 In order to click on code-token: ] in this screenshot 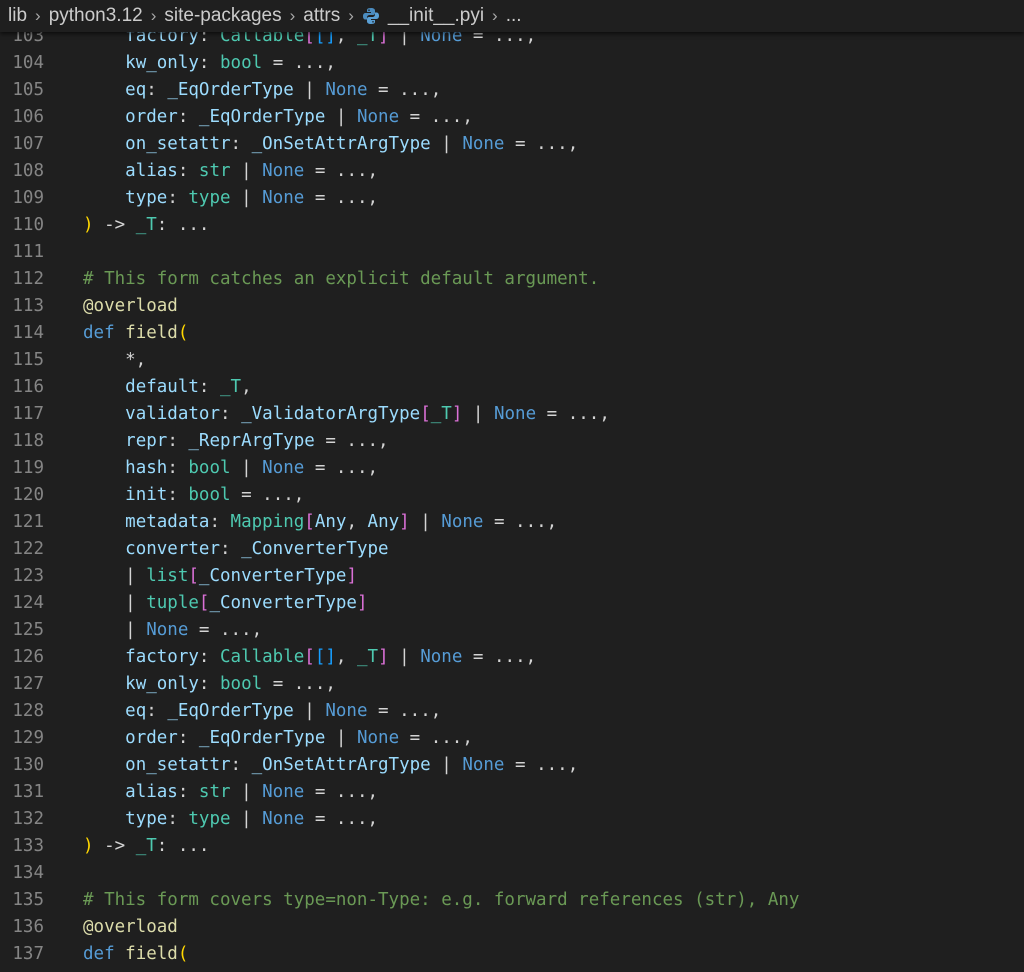, I will do `click(404, 522)`.